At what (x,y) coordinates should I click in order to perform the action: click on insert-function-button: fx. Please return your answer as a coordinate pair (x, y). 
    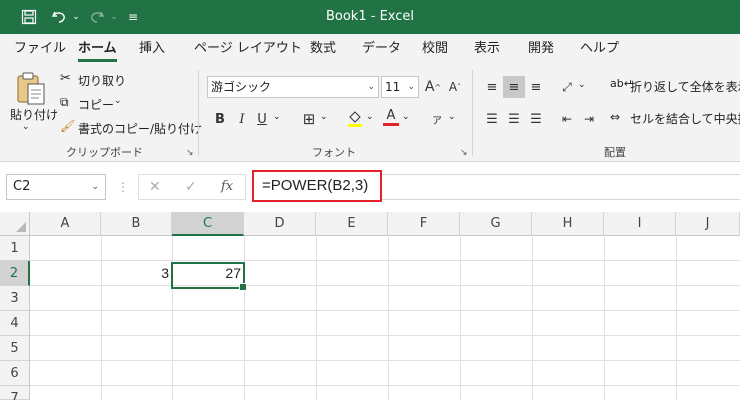
    Looking at the image, I should click on (227, 187).